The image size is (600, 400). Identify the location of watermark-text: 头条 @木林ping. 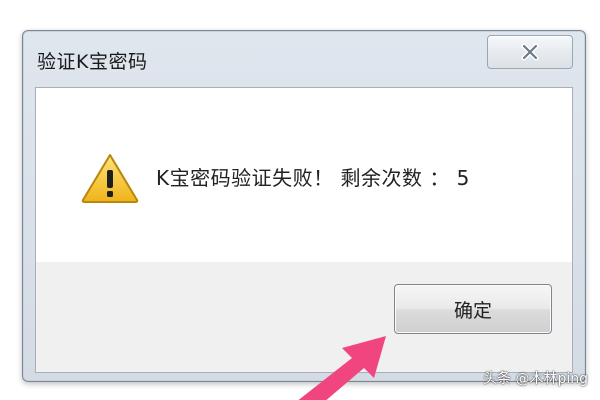
(535, 379).